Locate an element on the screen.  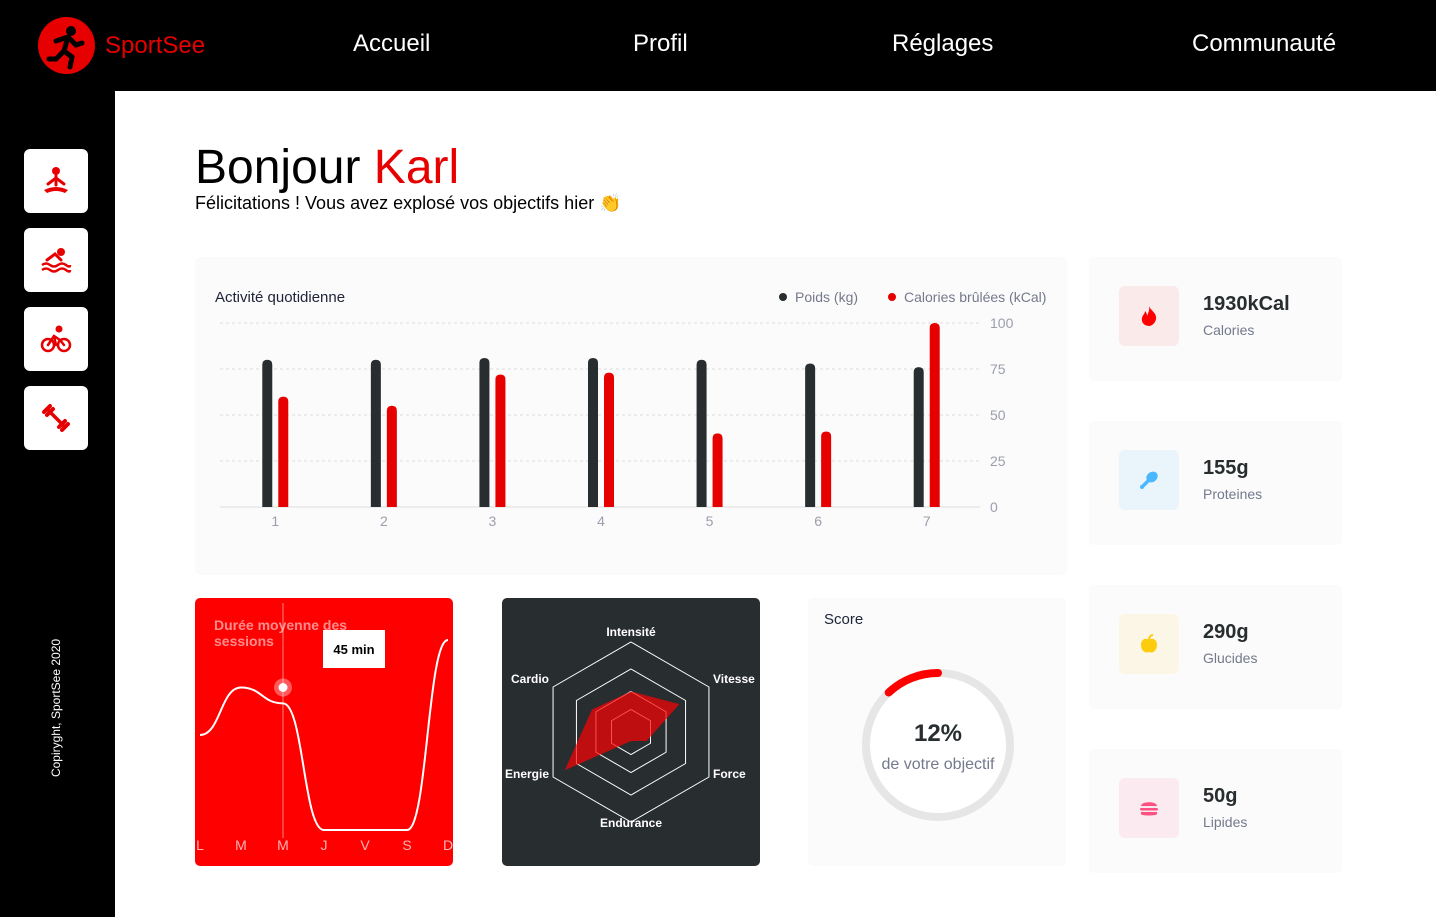
duration-tooltip-text: 45 min is located at coordinates (353, 649).